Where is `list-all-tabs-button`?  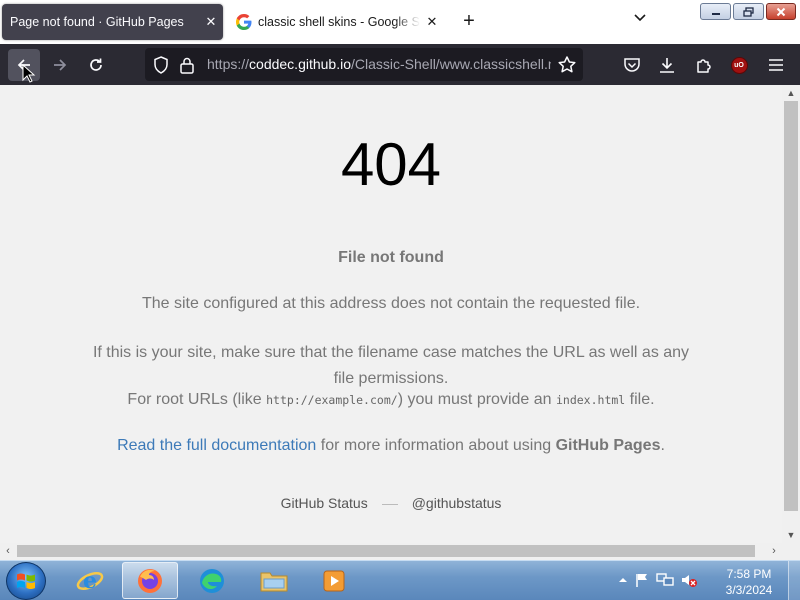 list-all-tabs-button is located at coordinates (640, 22).